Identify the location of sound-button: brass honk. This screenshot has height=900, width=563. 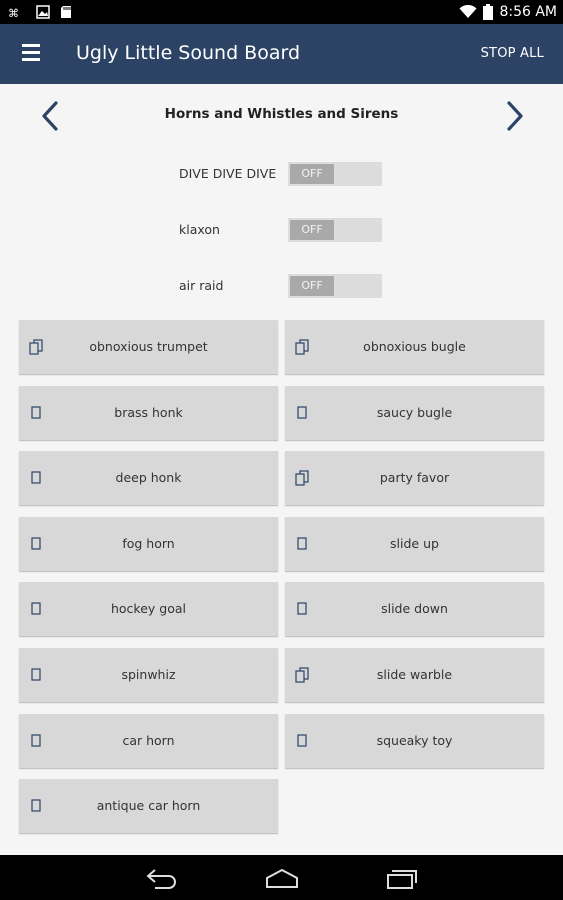
(148, 412).